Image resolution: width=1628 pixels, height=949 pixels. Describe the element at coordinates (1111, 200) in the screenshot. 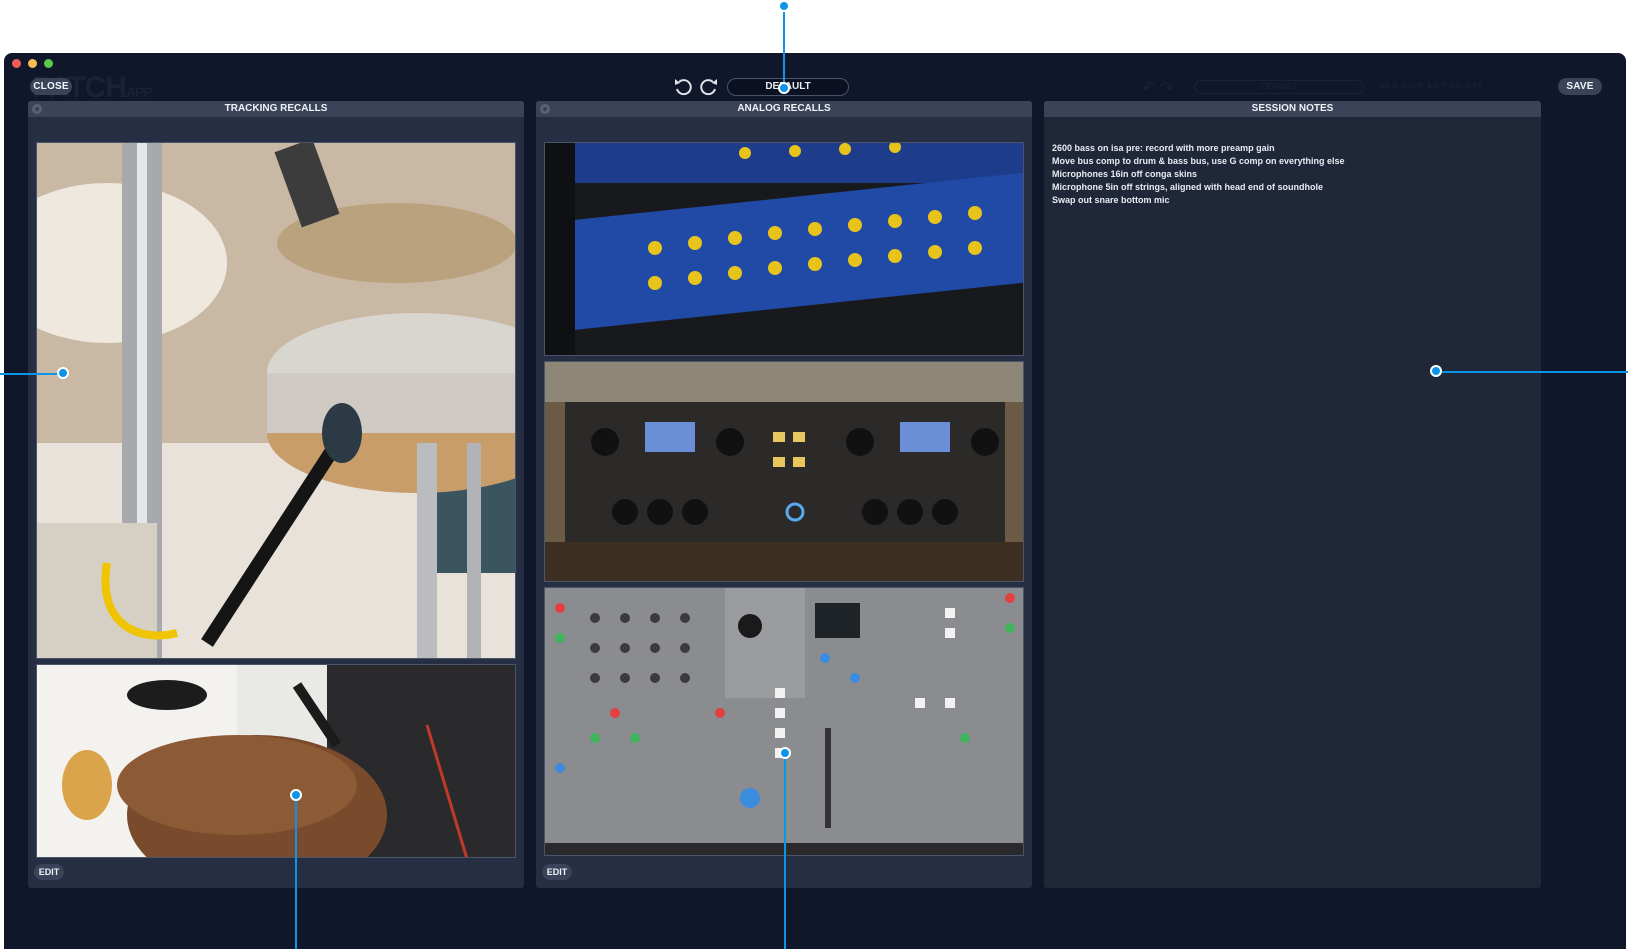

I see `note-line: Swap out snare bottom mic` at that location.